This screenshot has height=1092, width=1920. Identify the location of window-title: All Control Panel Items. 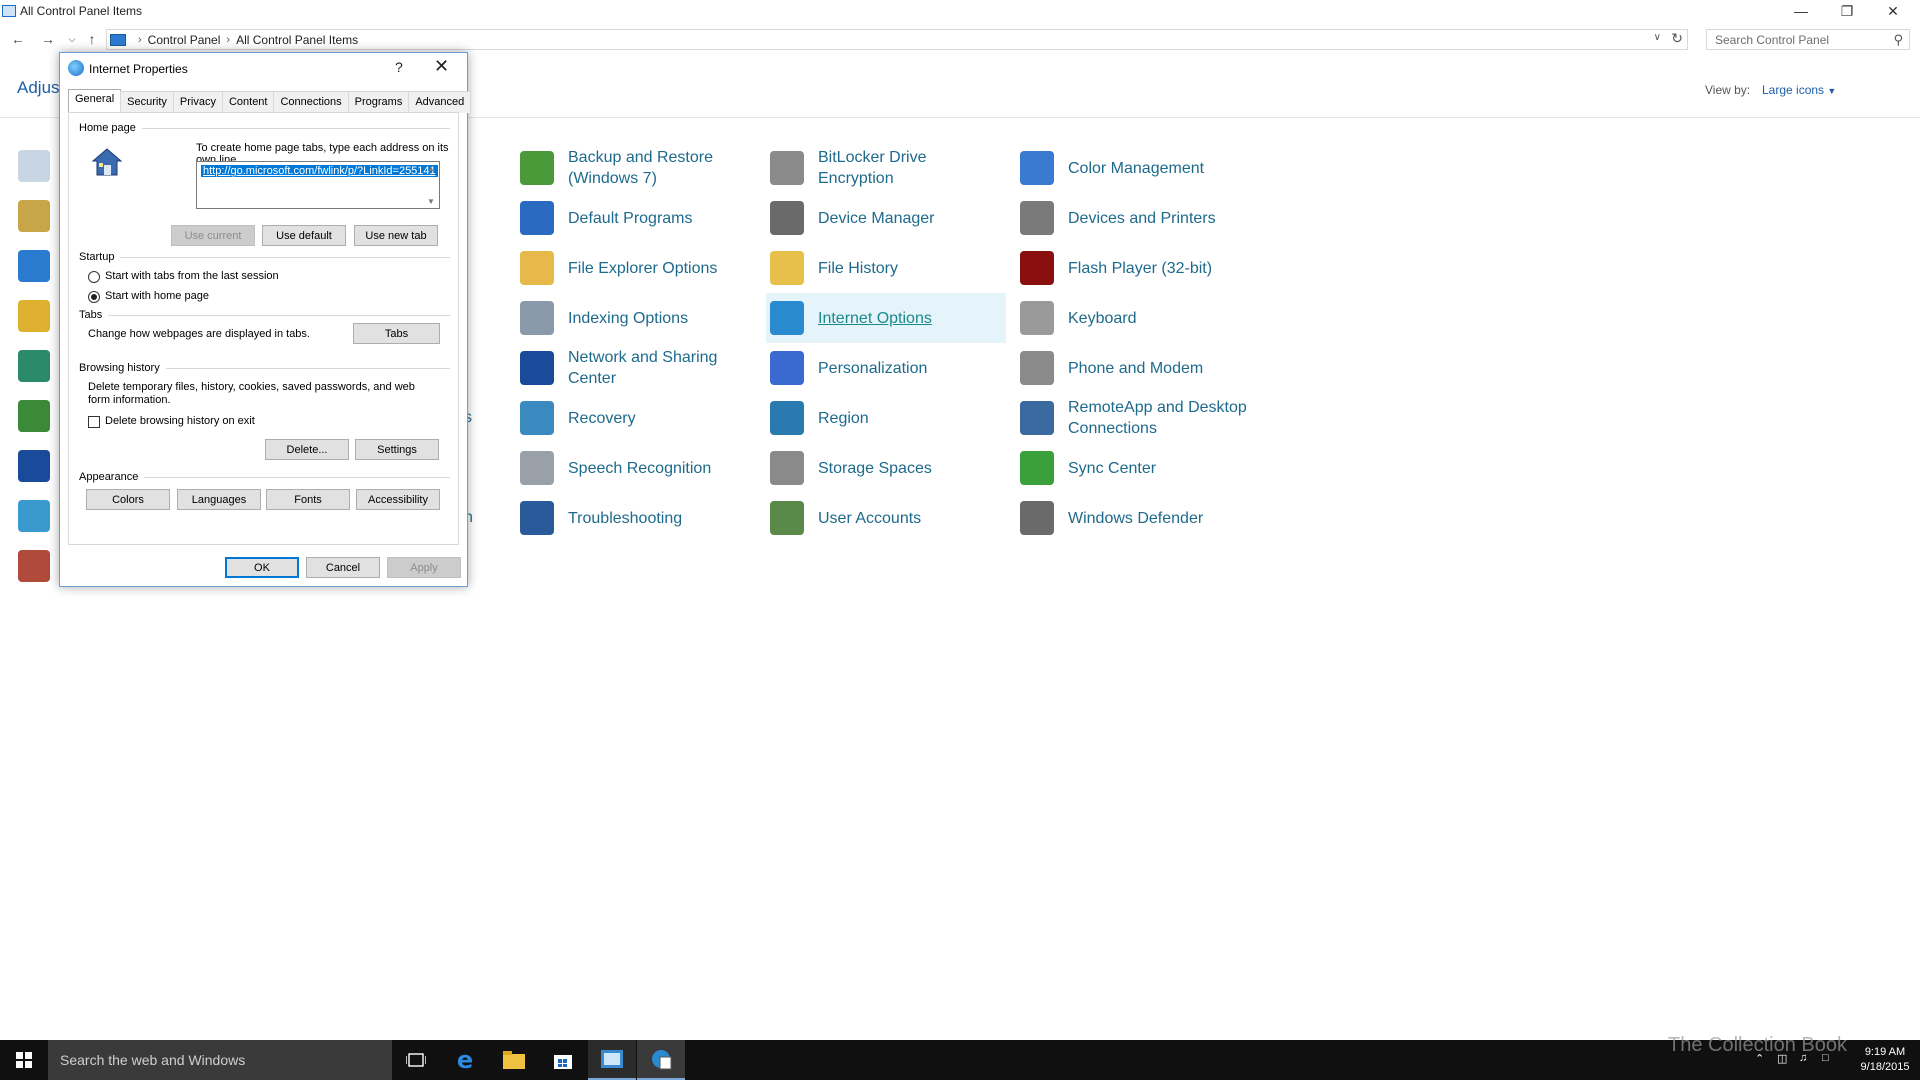
(81, 11).